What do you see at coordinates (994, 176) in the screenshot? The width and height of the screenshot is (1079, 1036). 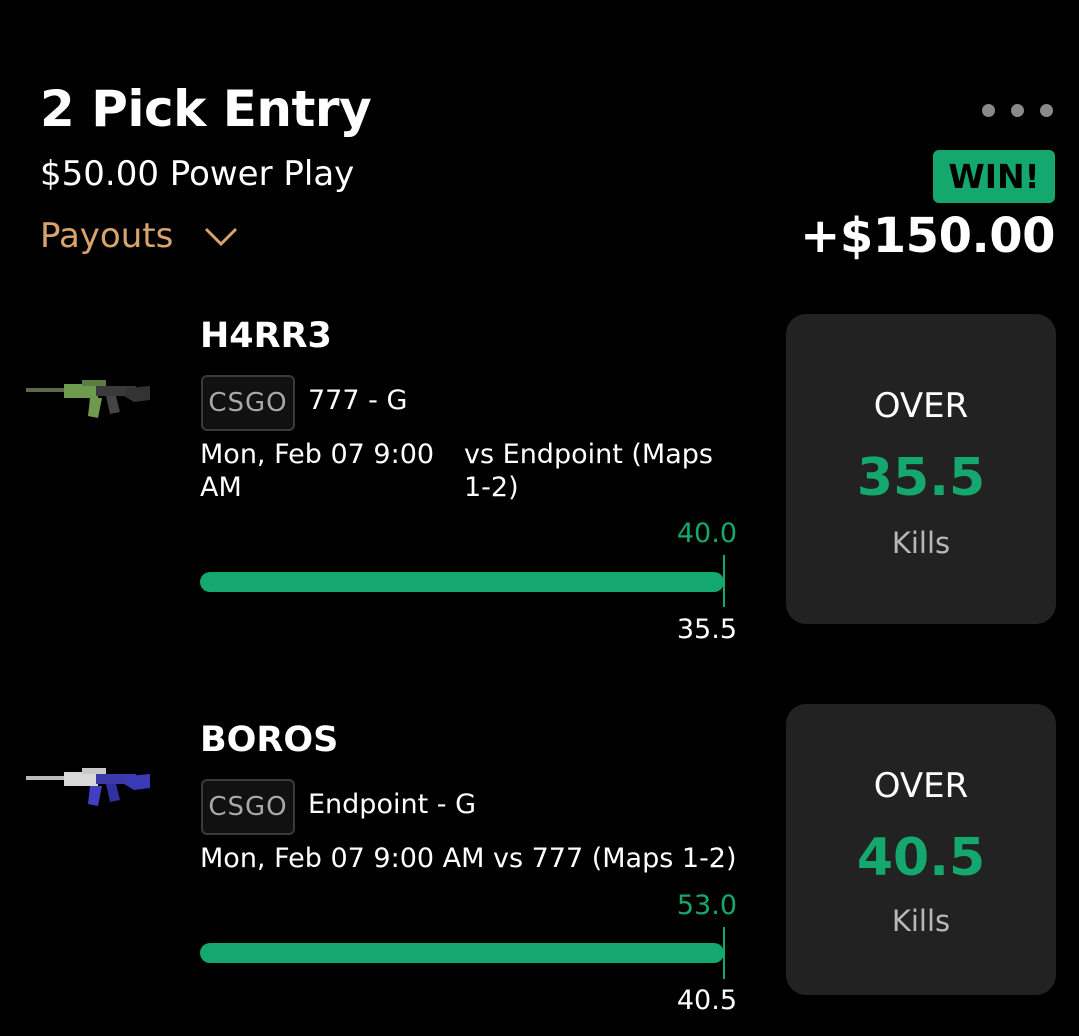 I see `result-badge: WIN!` at bounding box center [994, 176].